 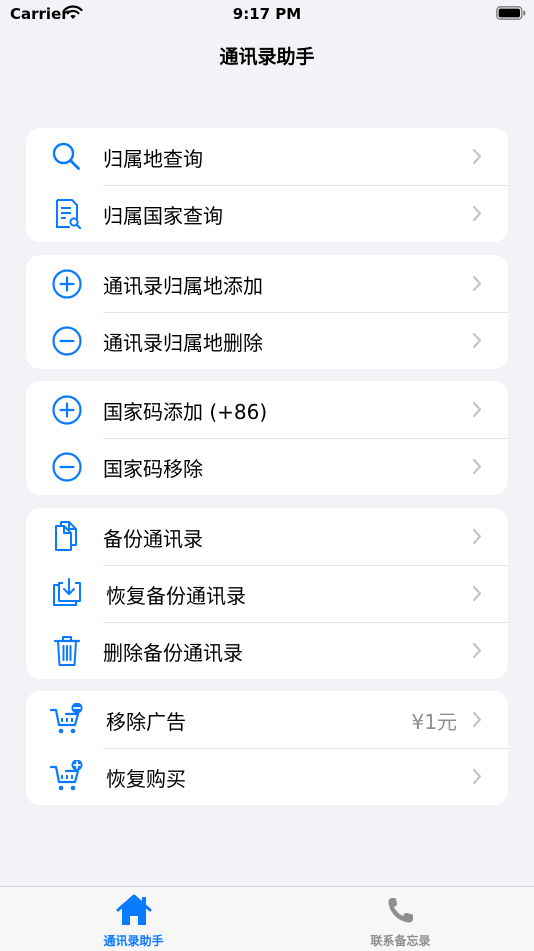 What do you see at coordinates (267, 466) in the screenshot?
I see `list-item-remove-country-code: 国家码移除` at bounding box center [267, 466].